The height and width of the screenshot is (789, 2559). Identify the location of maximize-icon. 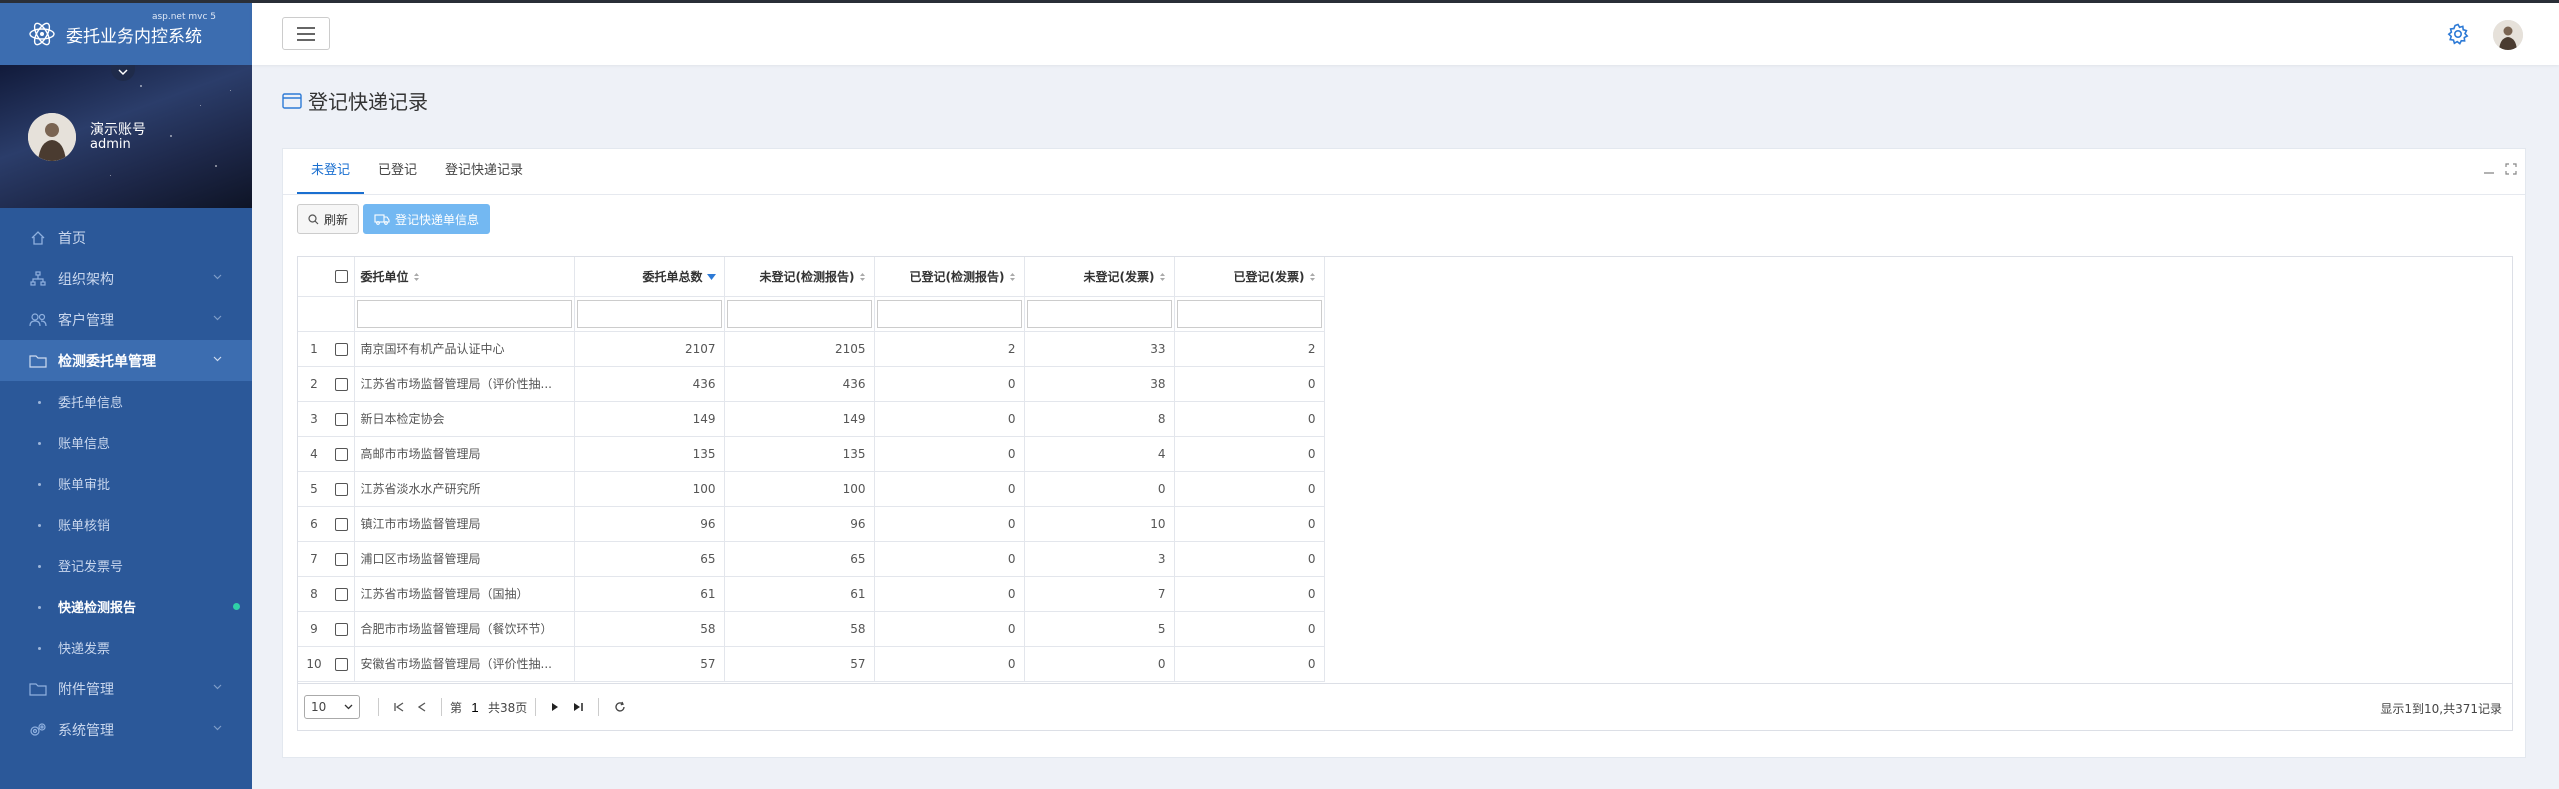
(2511, 169).